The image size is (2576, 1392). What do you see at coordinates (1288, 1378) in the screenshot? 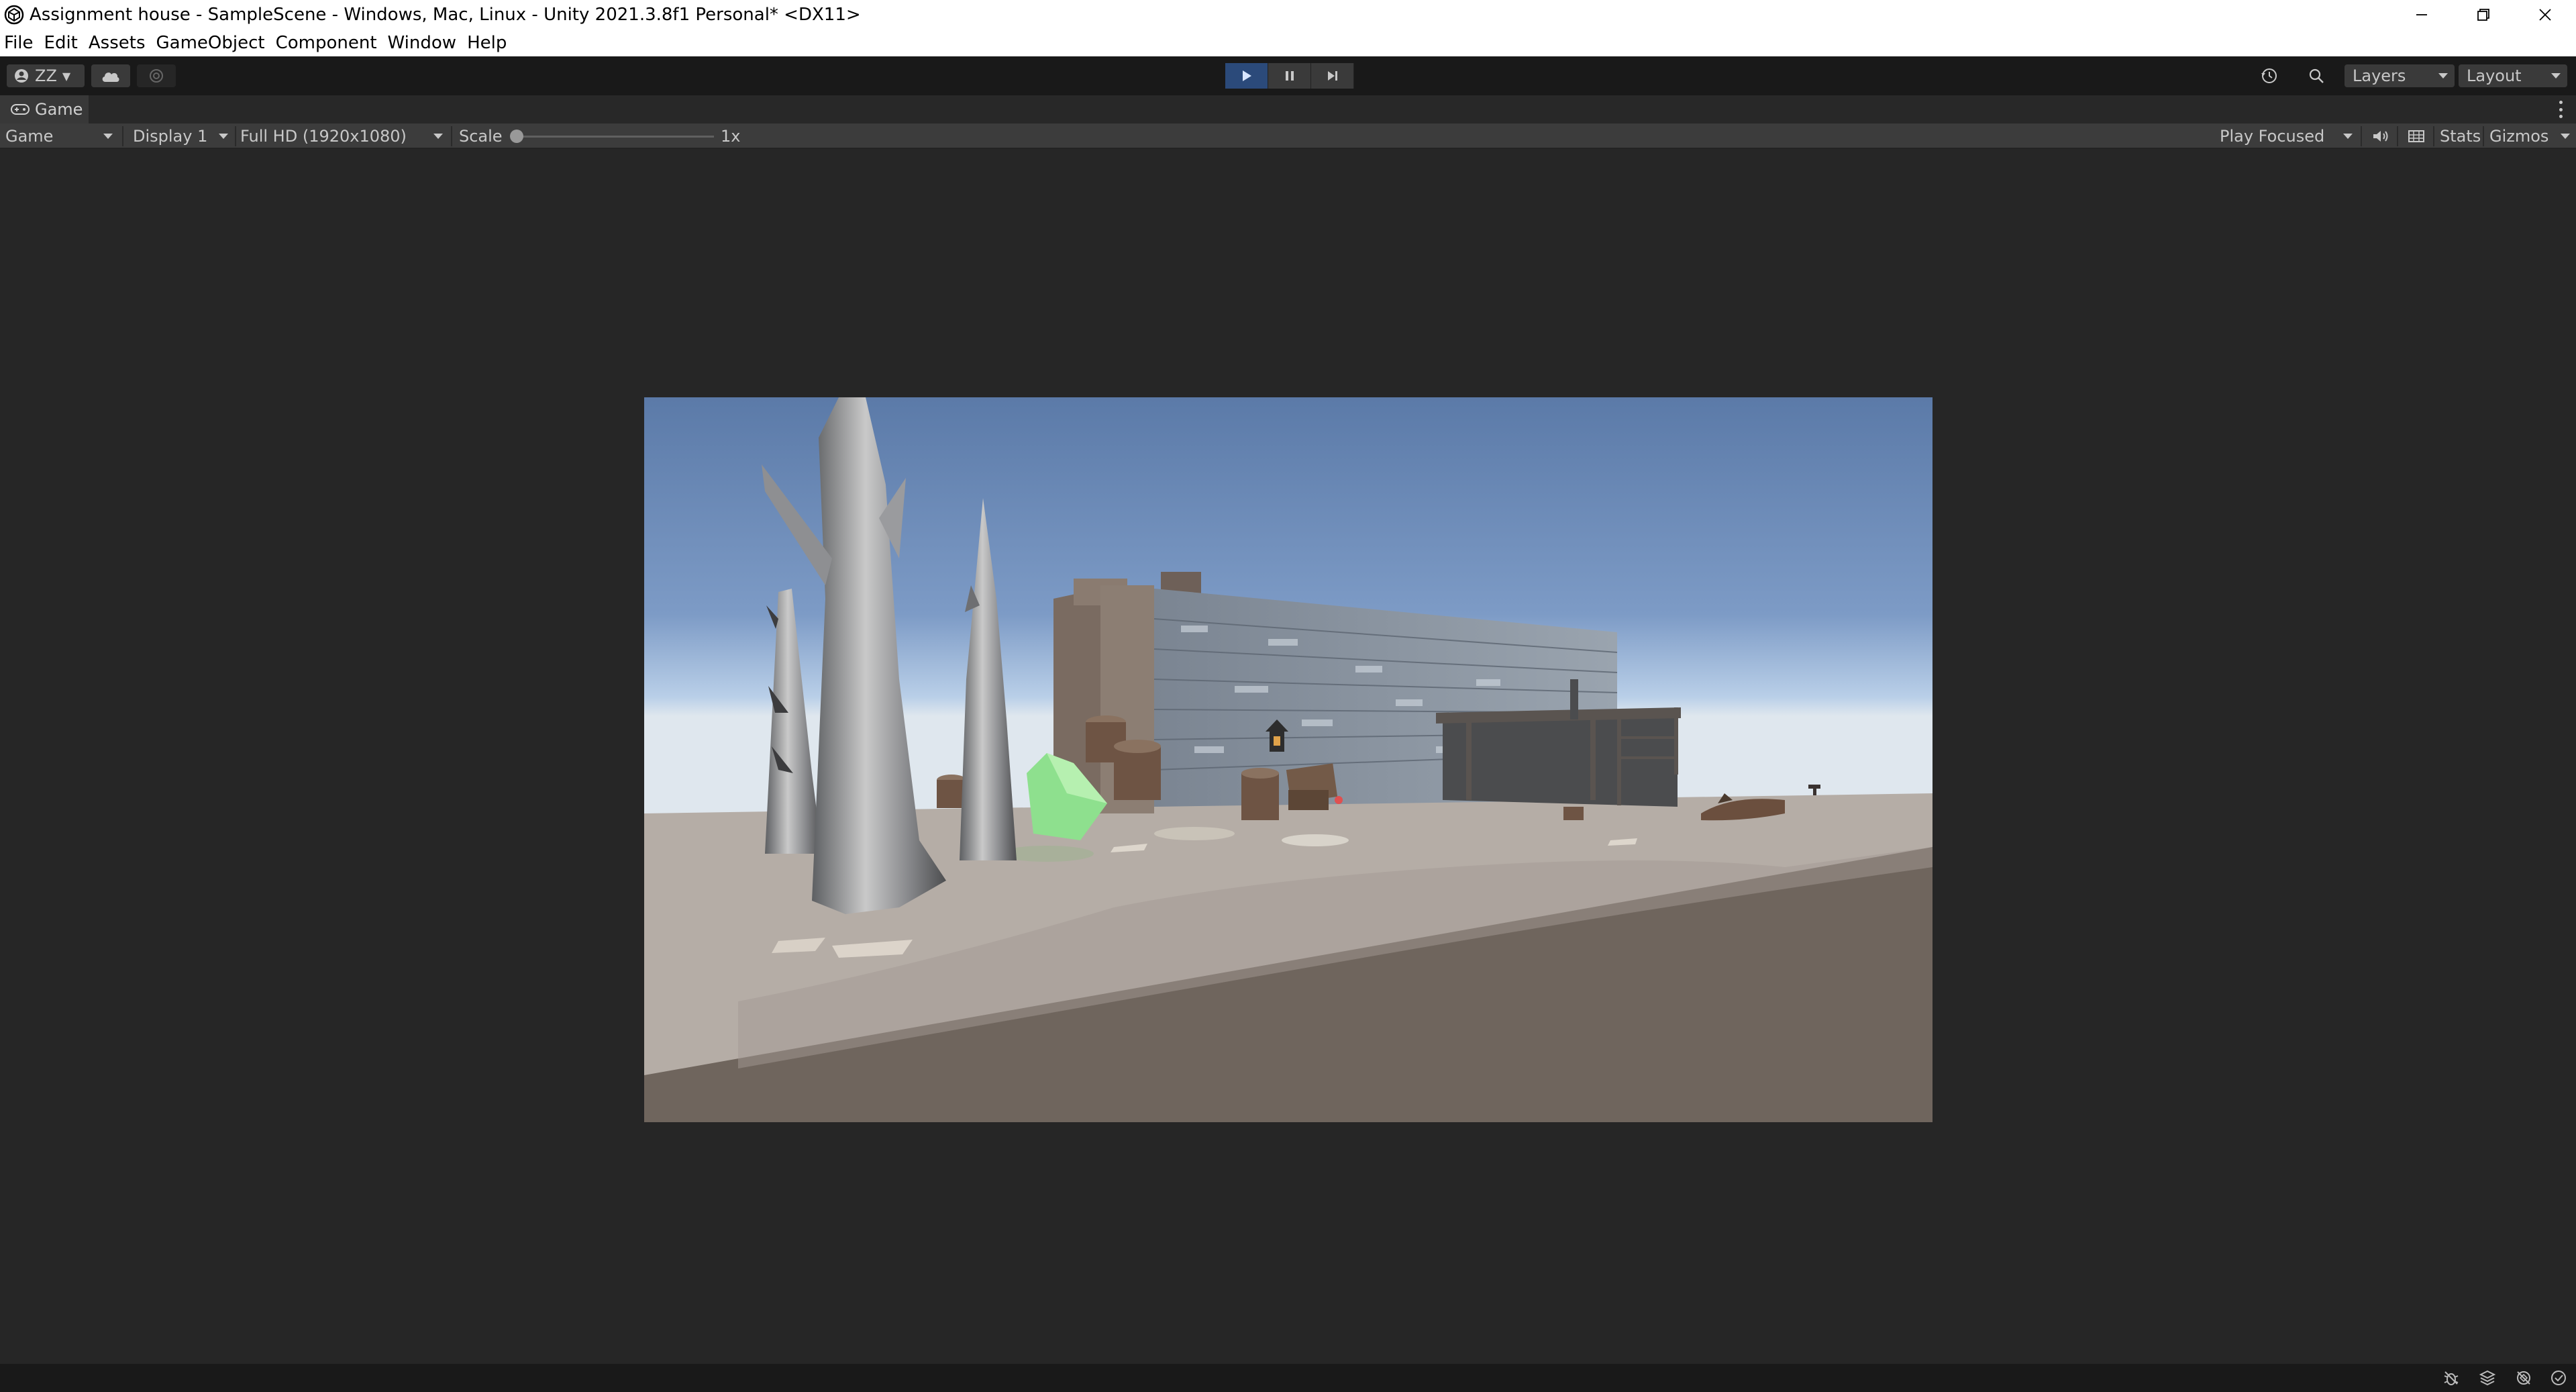
I see `status-bar` at bounding box center [1288, 1378].